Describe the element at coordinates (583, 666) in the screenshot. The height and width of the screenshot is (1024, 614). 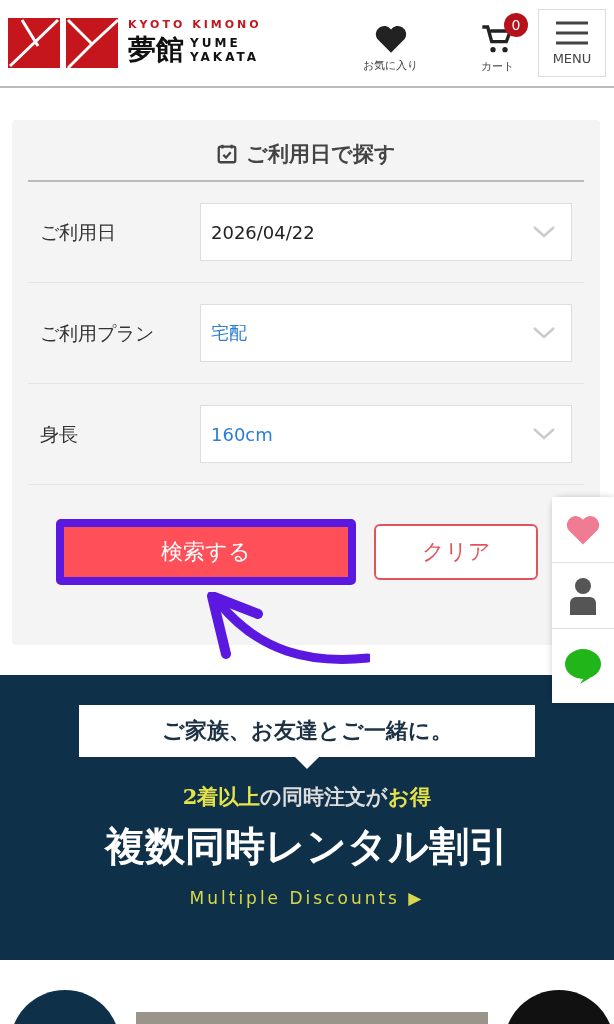
I see `chat-bubble-icon` at that location.